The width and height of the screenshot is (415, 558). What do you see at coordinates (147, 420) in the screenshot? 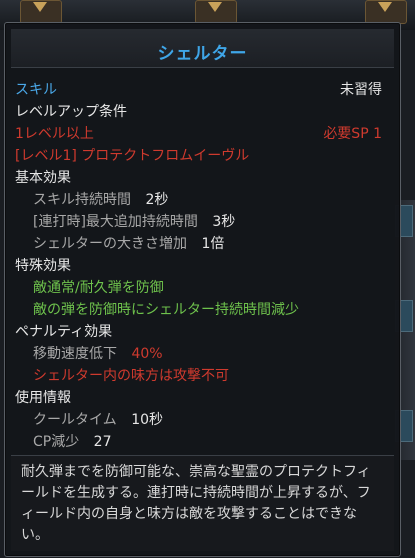
I see `cooldown-value: 10秒` at bounding box center [147, 420].